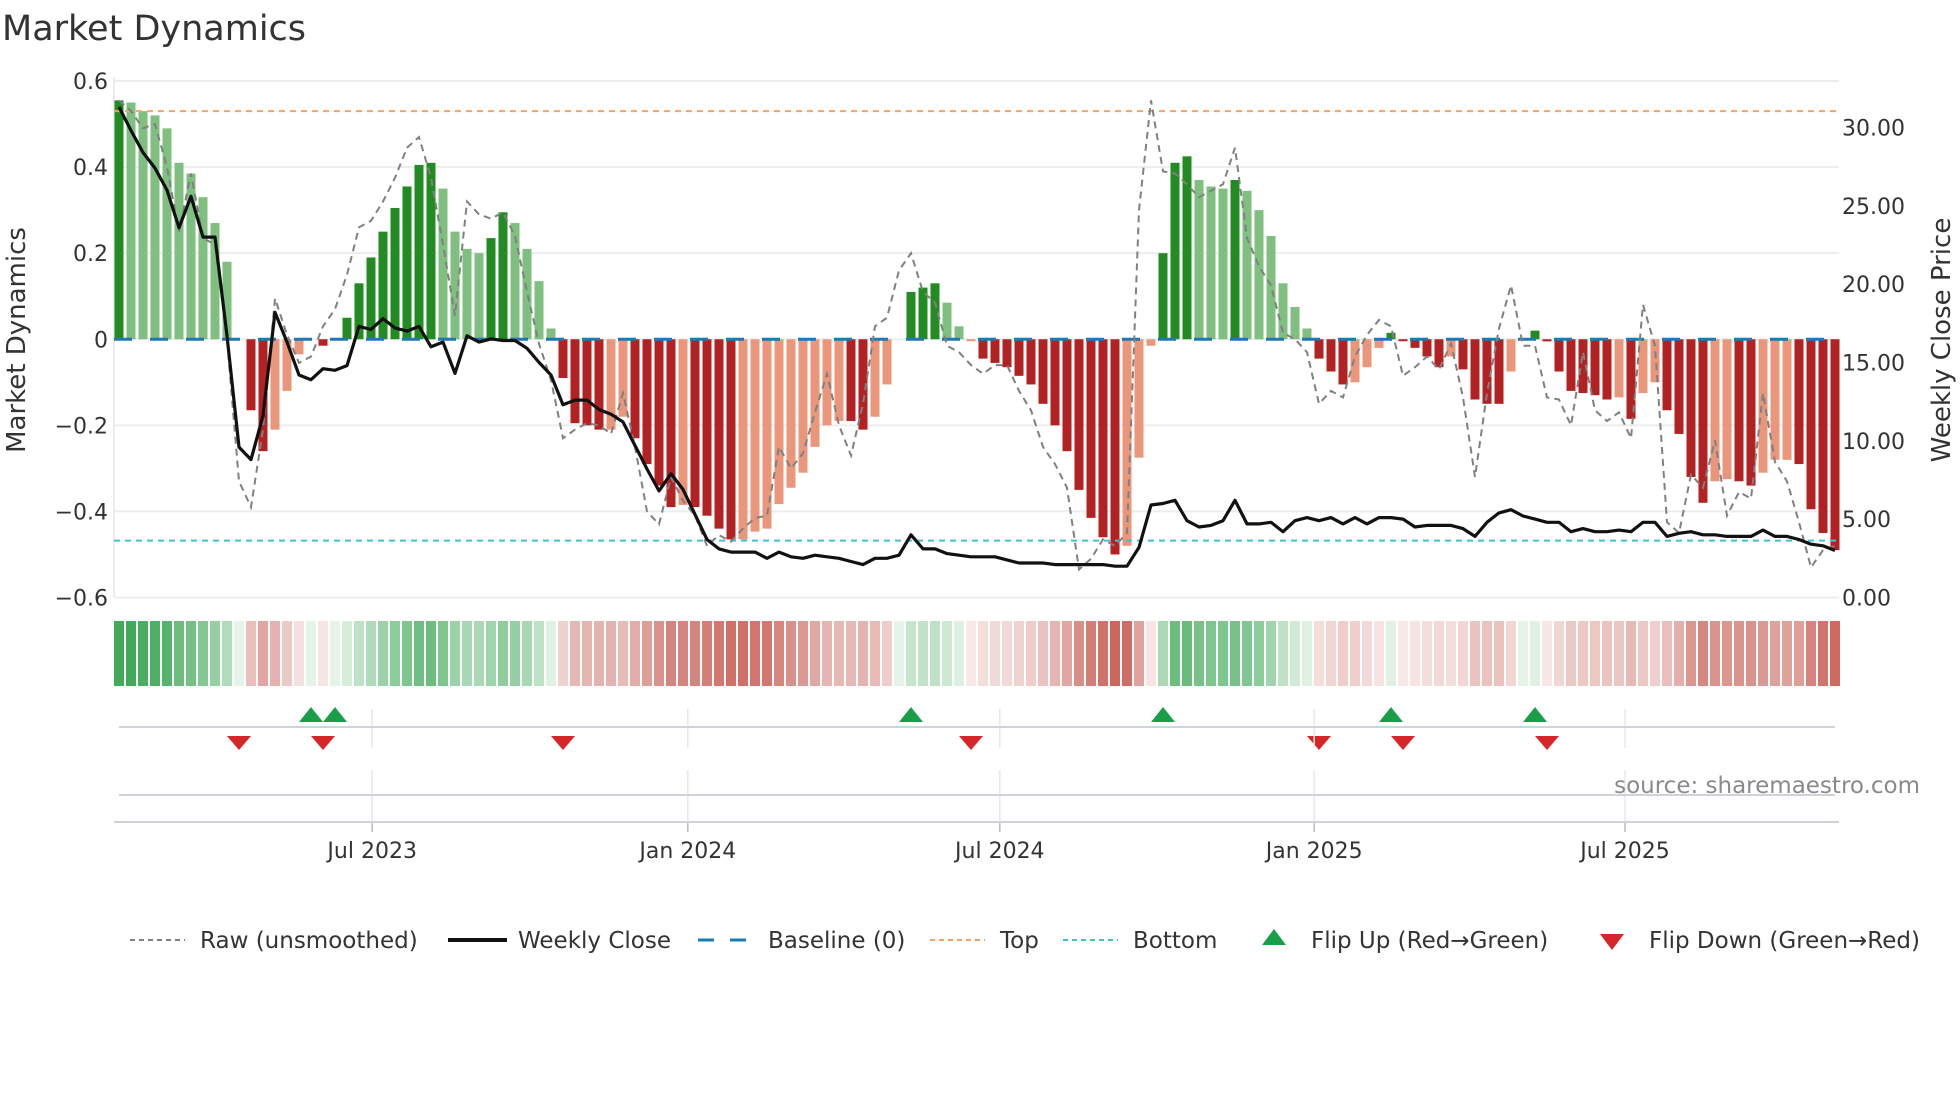 The height and width of the screenshot is (1102, 1960). What do you see at coordinates (335, 714) in the screenshot?
I see `flip-up-icon` at bounding box center [335, 714].